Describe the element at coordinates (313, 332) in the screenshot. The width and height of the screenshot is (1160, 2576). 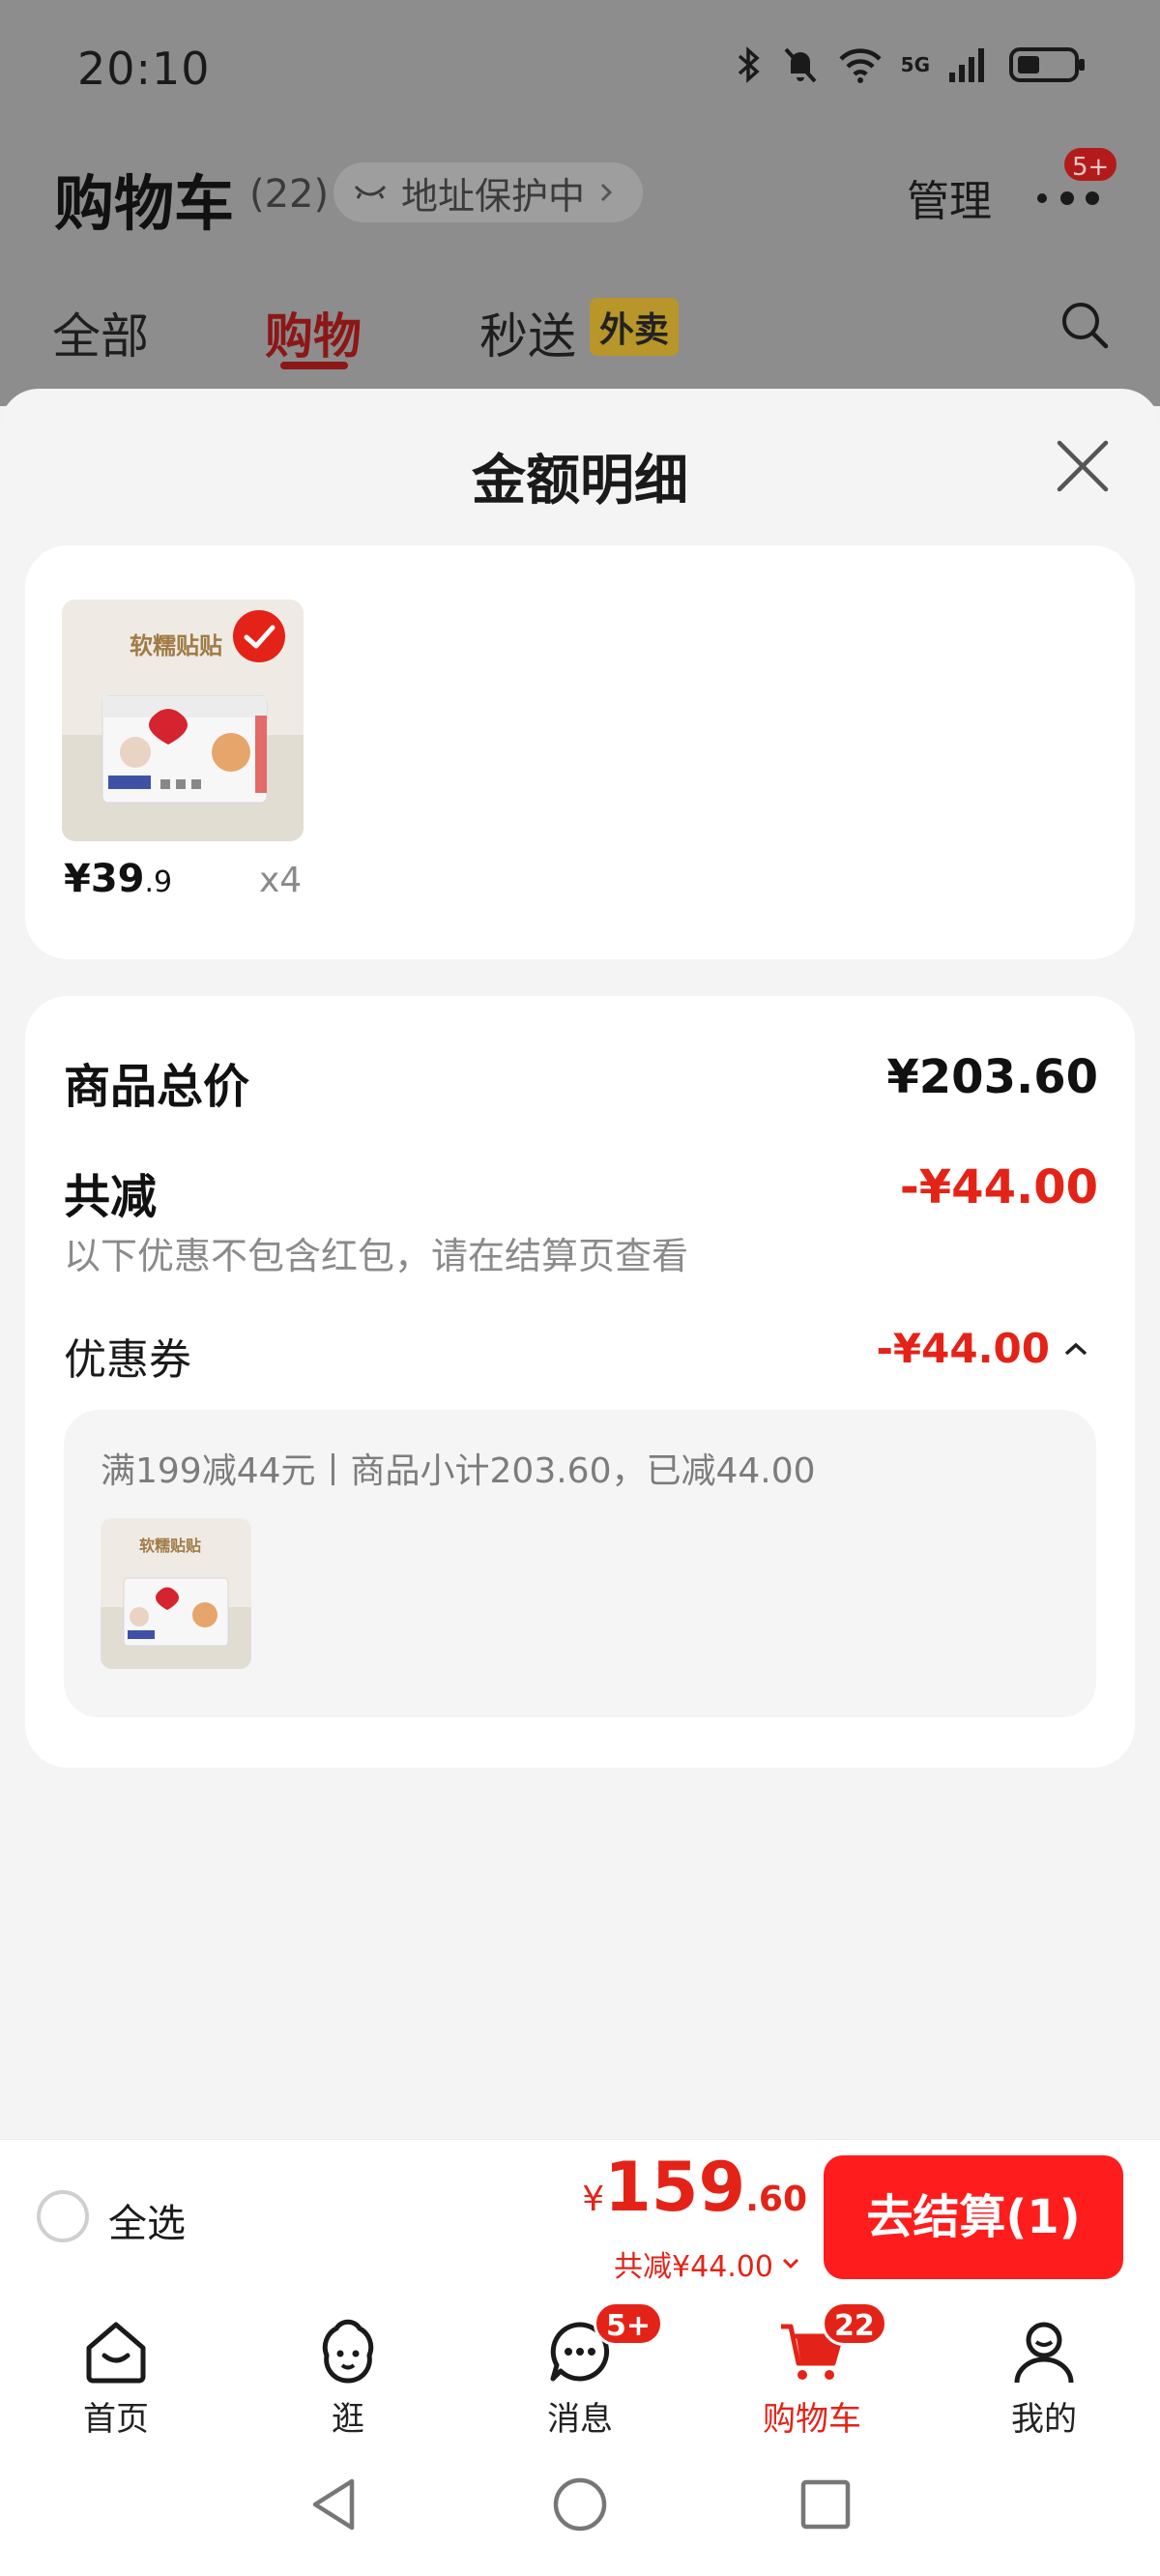
I see `tab-shopping: 购物` at that location.